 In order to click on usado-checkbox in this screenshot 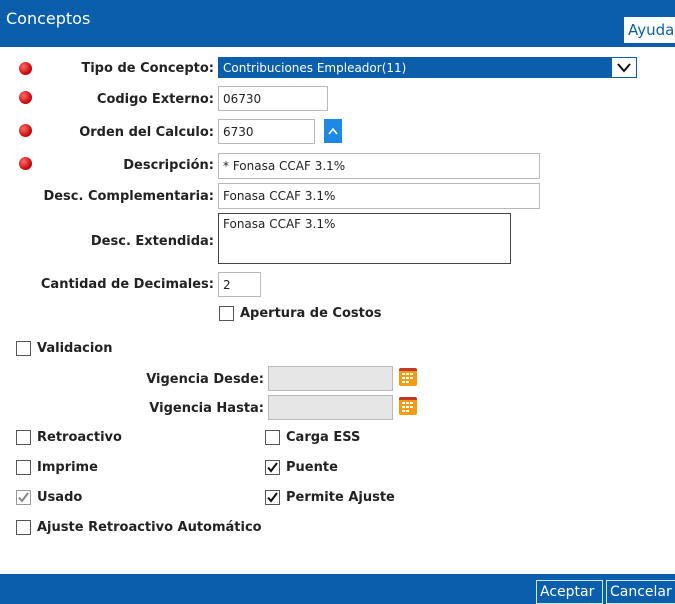, I will do `click(23, 497)`.